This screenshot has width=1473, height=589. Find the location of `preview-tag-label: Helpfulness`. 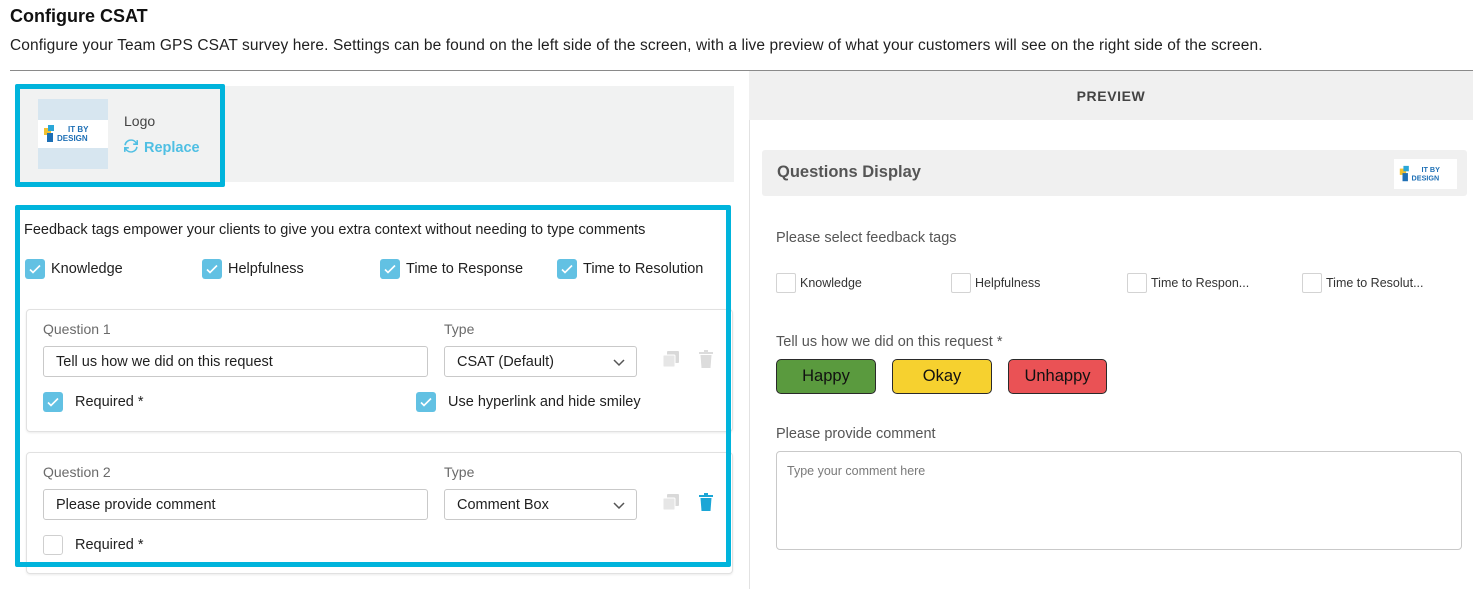

preview-tag-label: Helpfulness is located at coordinates (1008, 283).